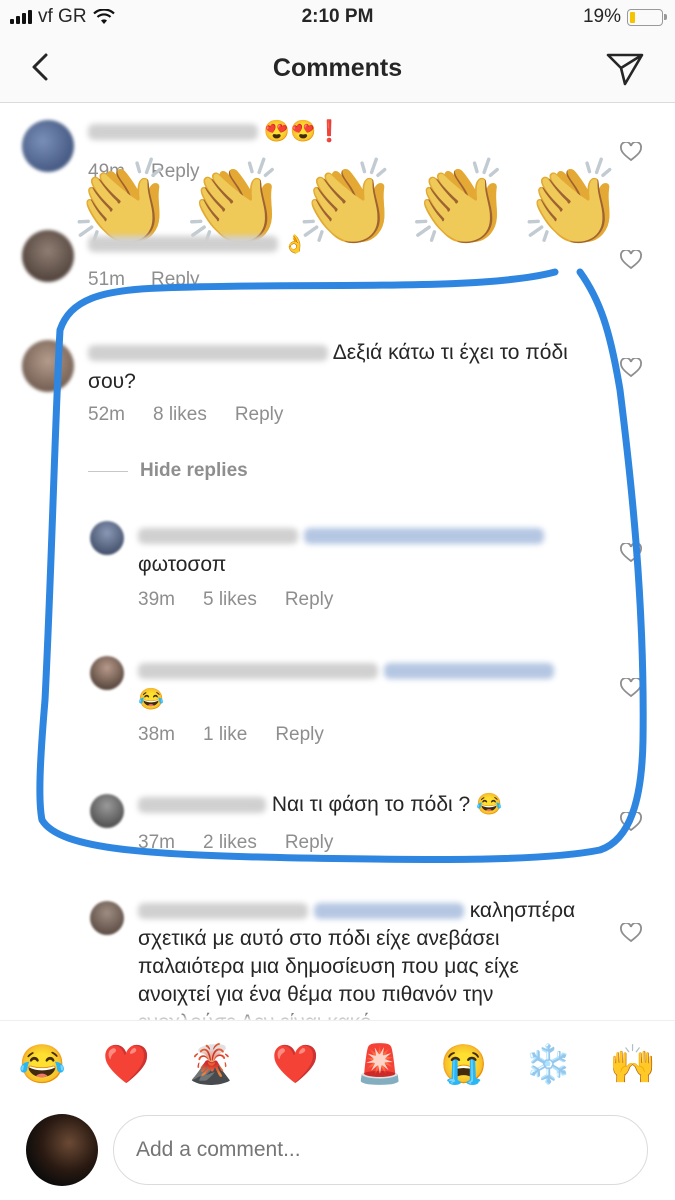 This screenshot has width=675, height=1200. I want to click on likes-count: 8 likes, so click(180, 415).